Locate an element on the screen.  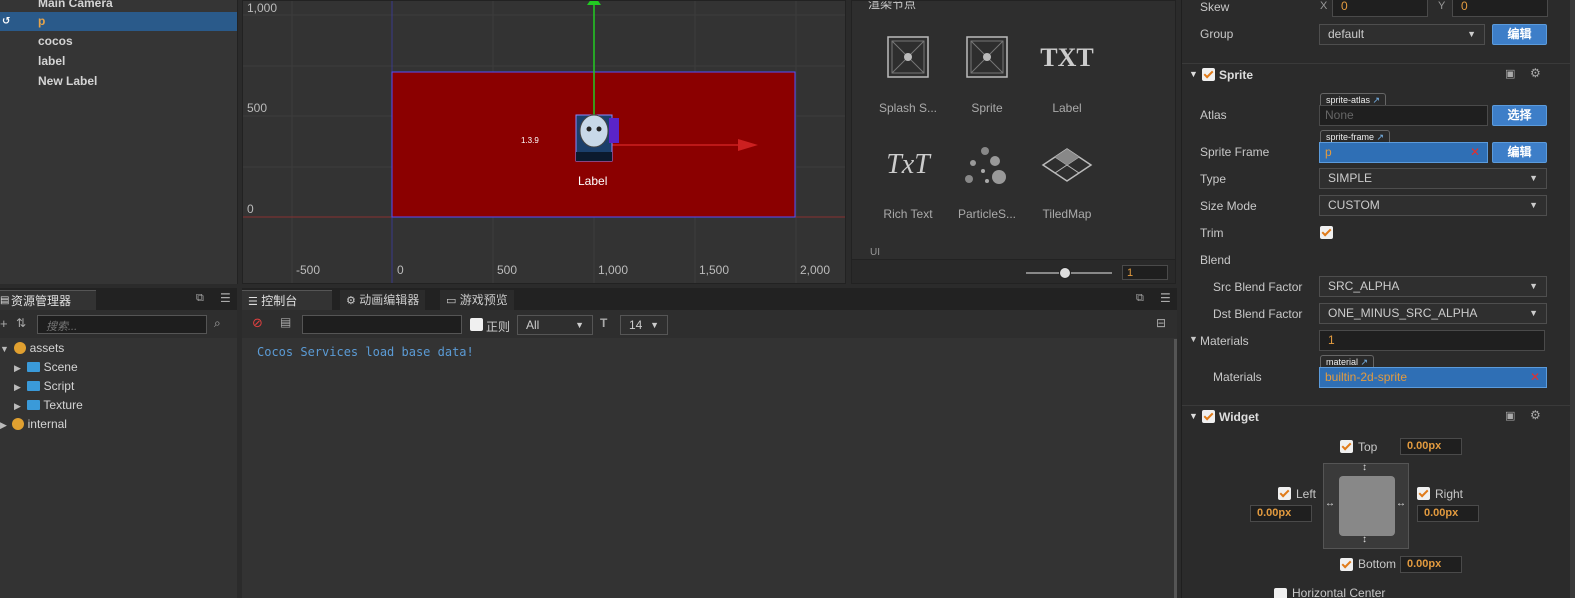
right-offset-input: 0.00px is located at coordinates (1448, 513).